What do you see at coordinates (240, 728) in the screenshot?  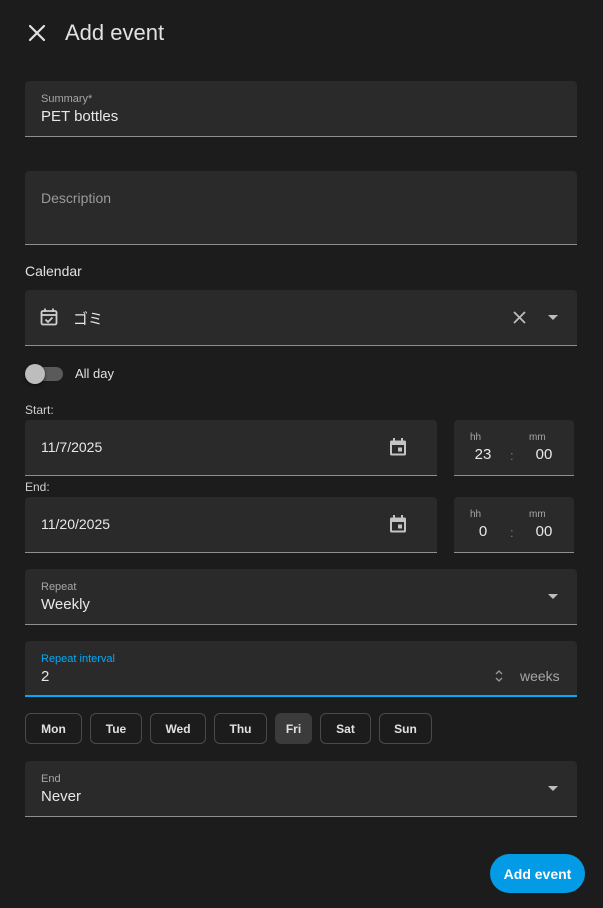 I see `weekday-button-thu: Thu` at bounding box center [240, 728].